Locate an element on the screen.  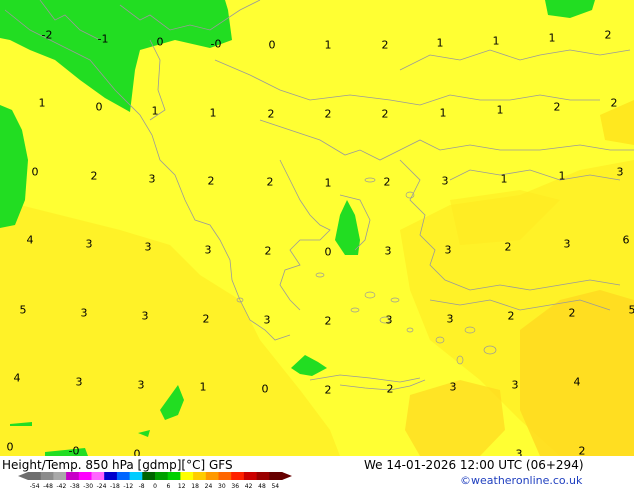
scale-arrow-left is located at coordinates (23, 476).